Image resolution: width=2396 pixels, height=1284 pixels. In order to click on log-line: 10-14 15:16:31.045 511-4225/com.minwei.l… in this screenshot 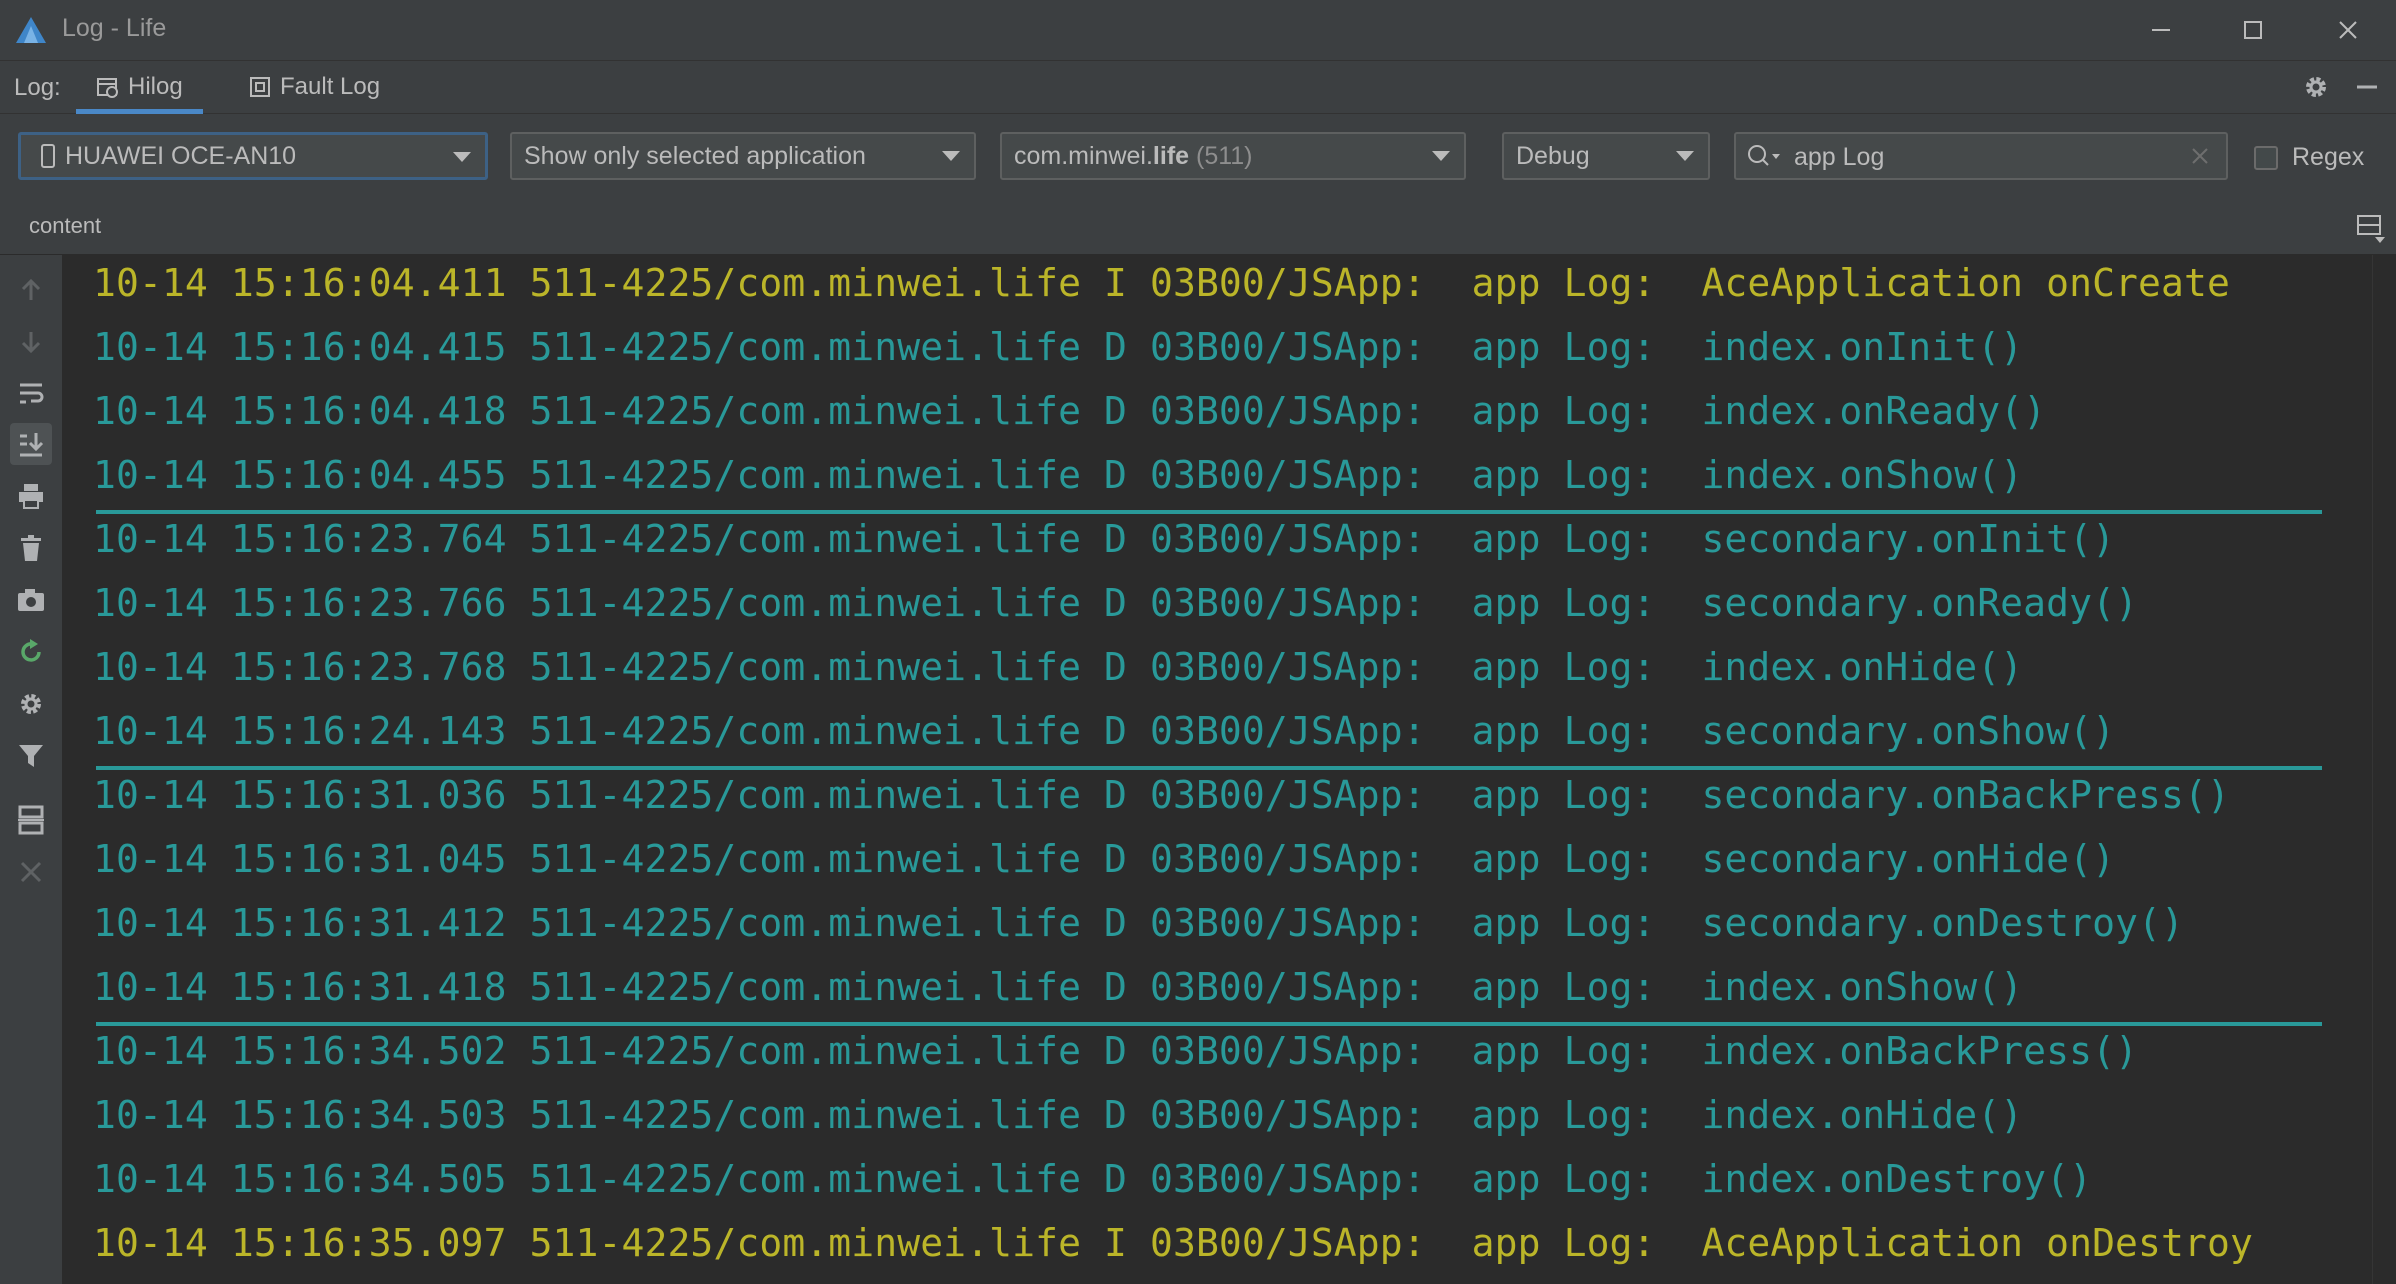, I will do `click(1104, 859)`.